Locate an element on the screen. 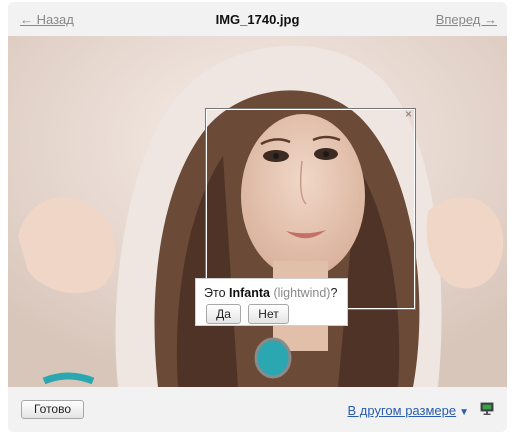  tag-question: Это Infanta (lightwind)? is located at coordinates (270, 293).